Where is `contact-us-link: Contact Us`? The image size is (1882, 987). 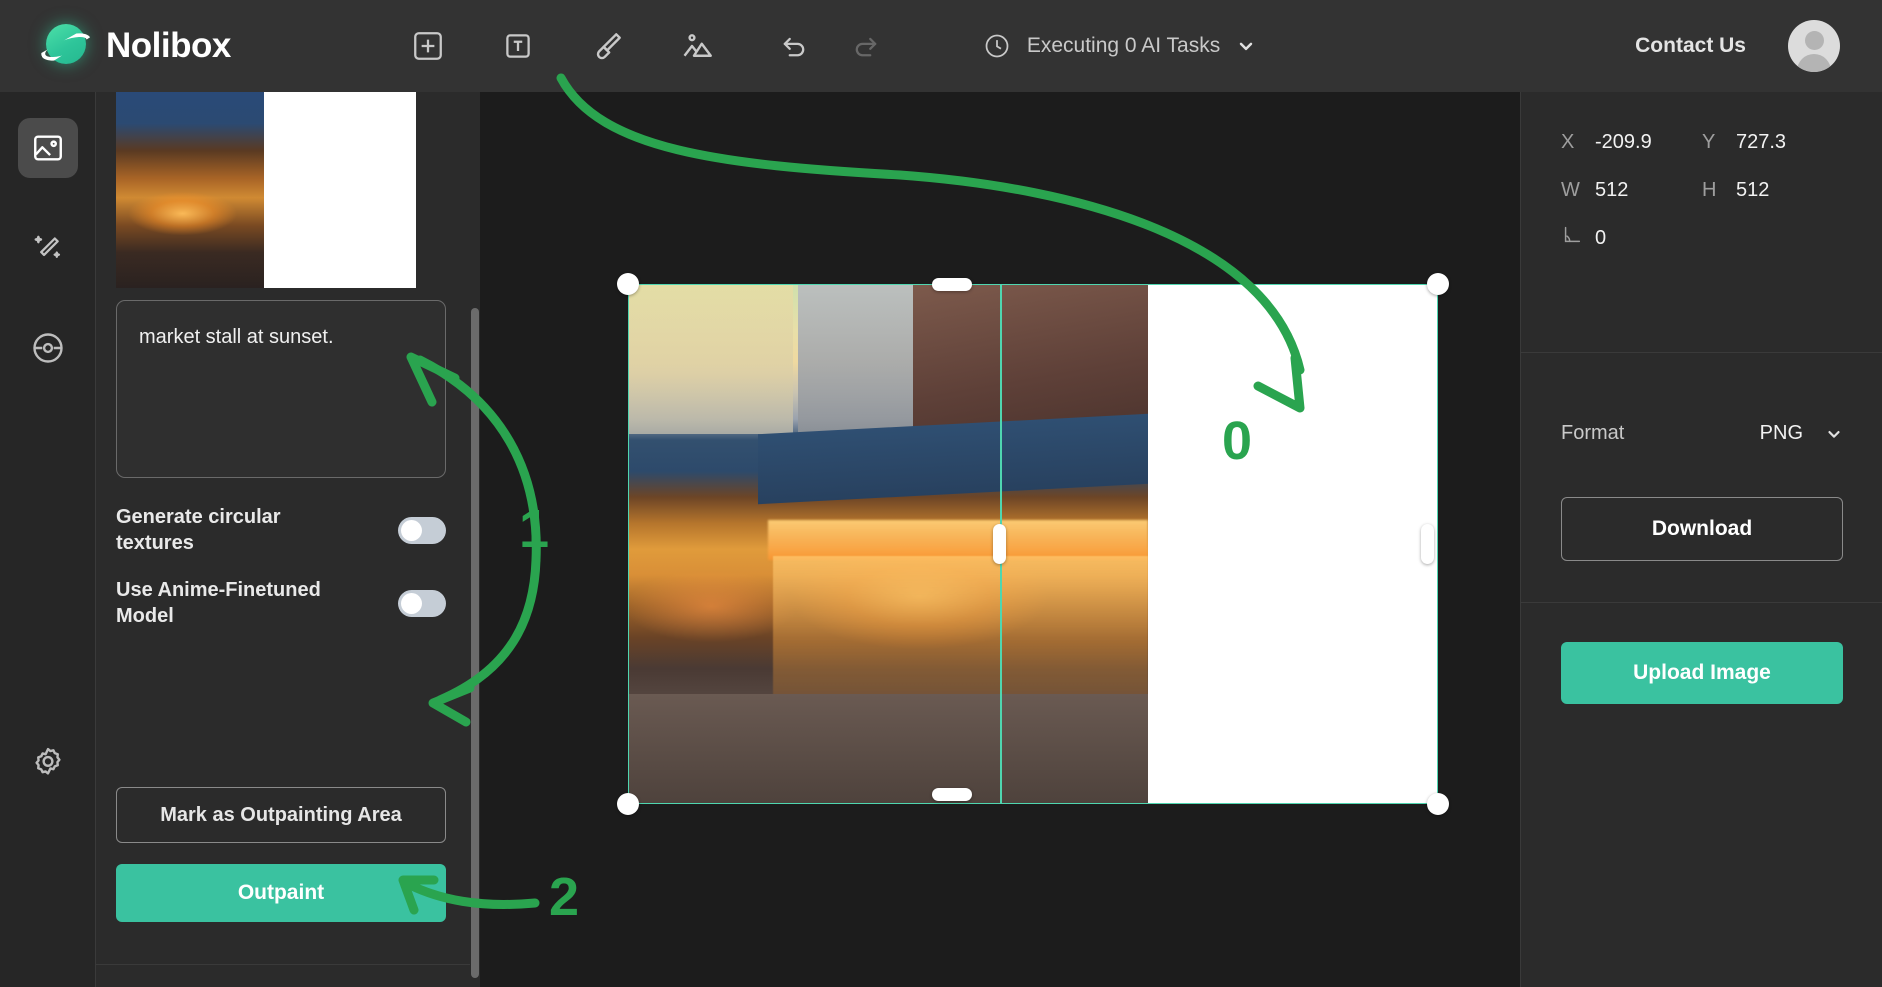 contact-us-link: Contact Us is located at coordinates (1690, 46).